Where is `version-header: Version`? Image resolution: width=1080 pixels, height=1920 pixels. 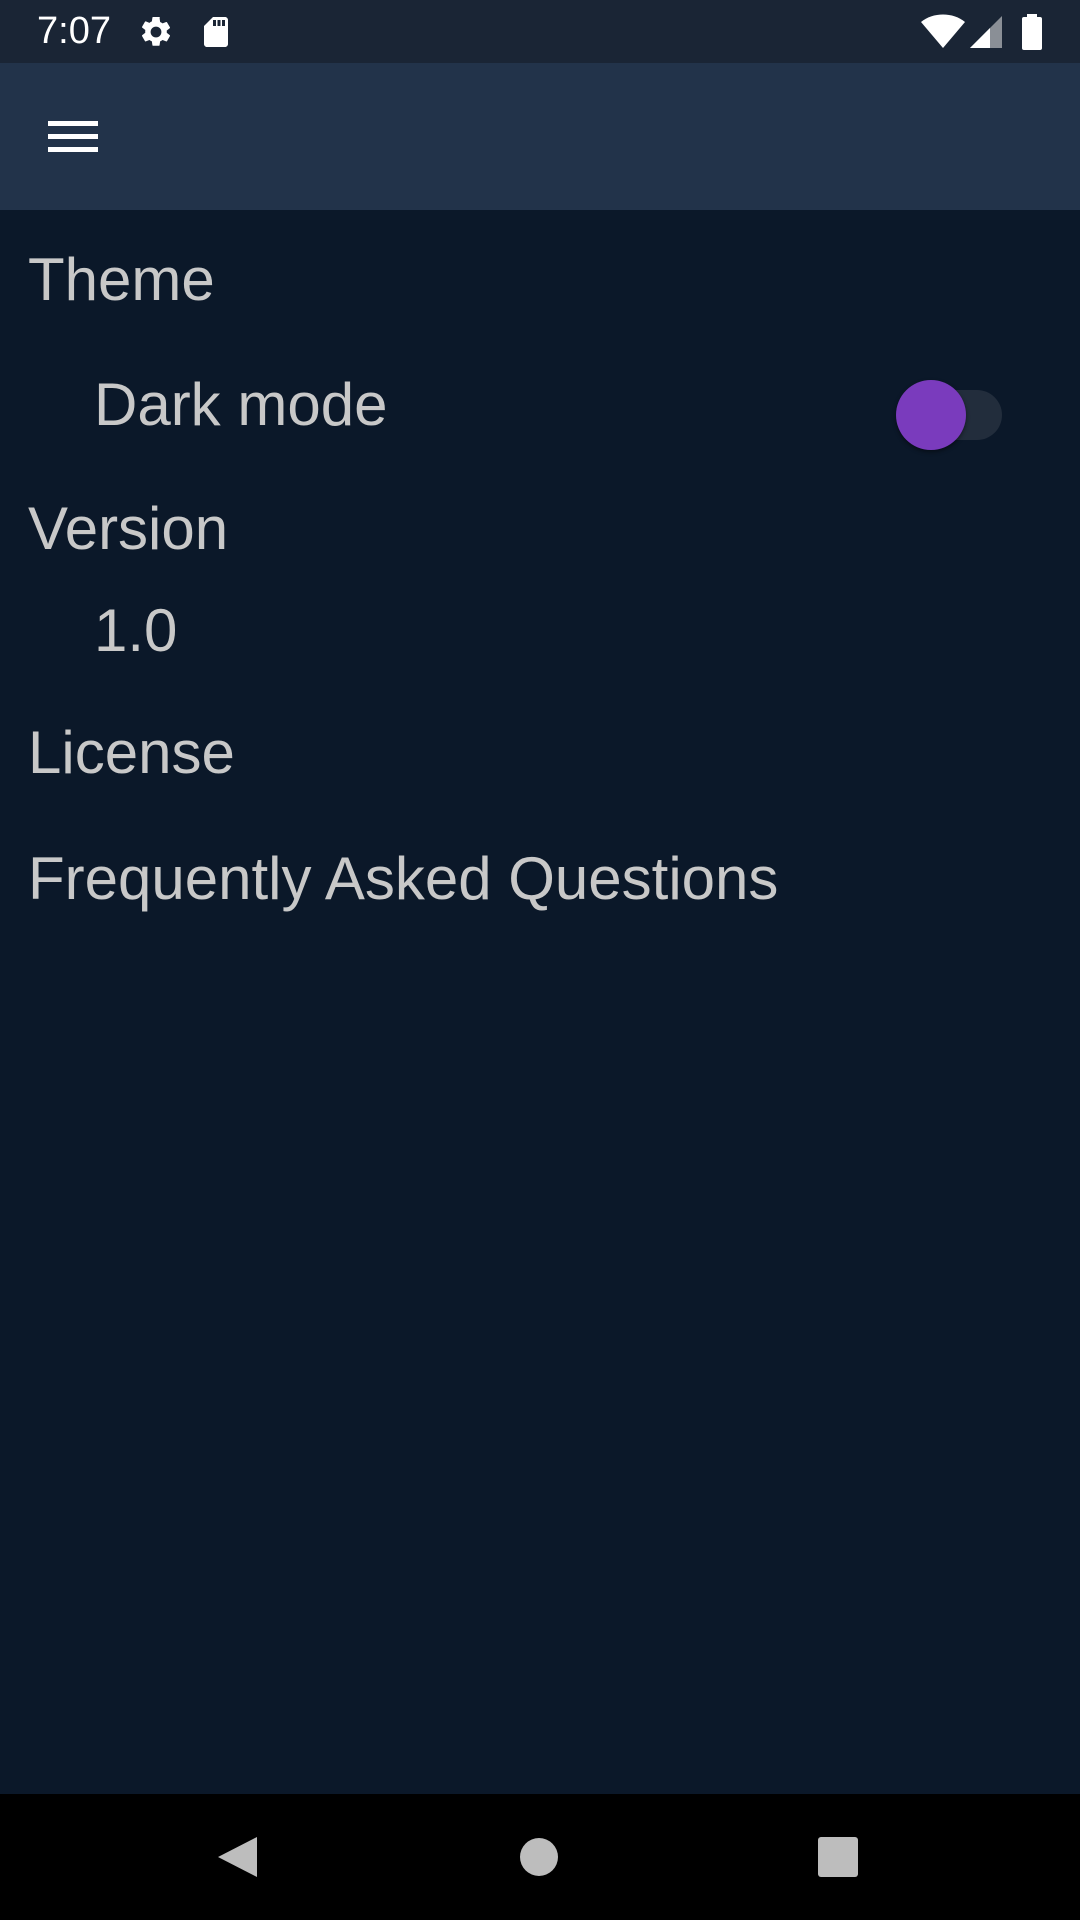
version-header: Version is located at coordinates (128, 528).